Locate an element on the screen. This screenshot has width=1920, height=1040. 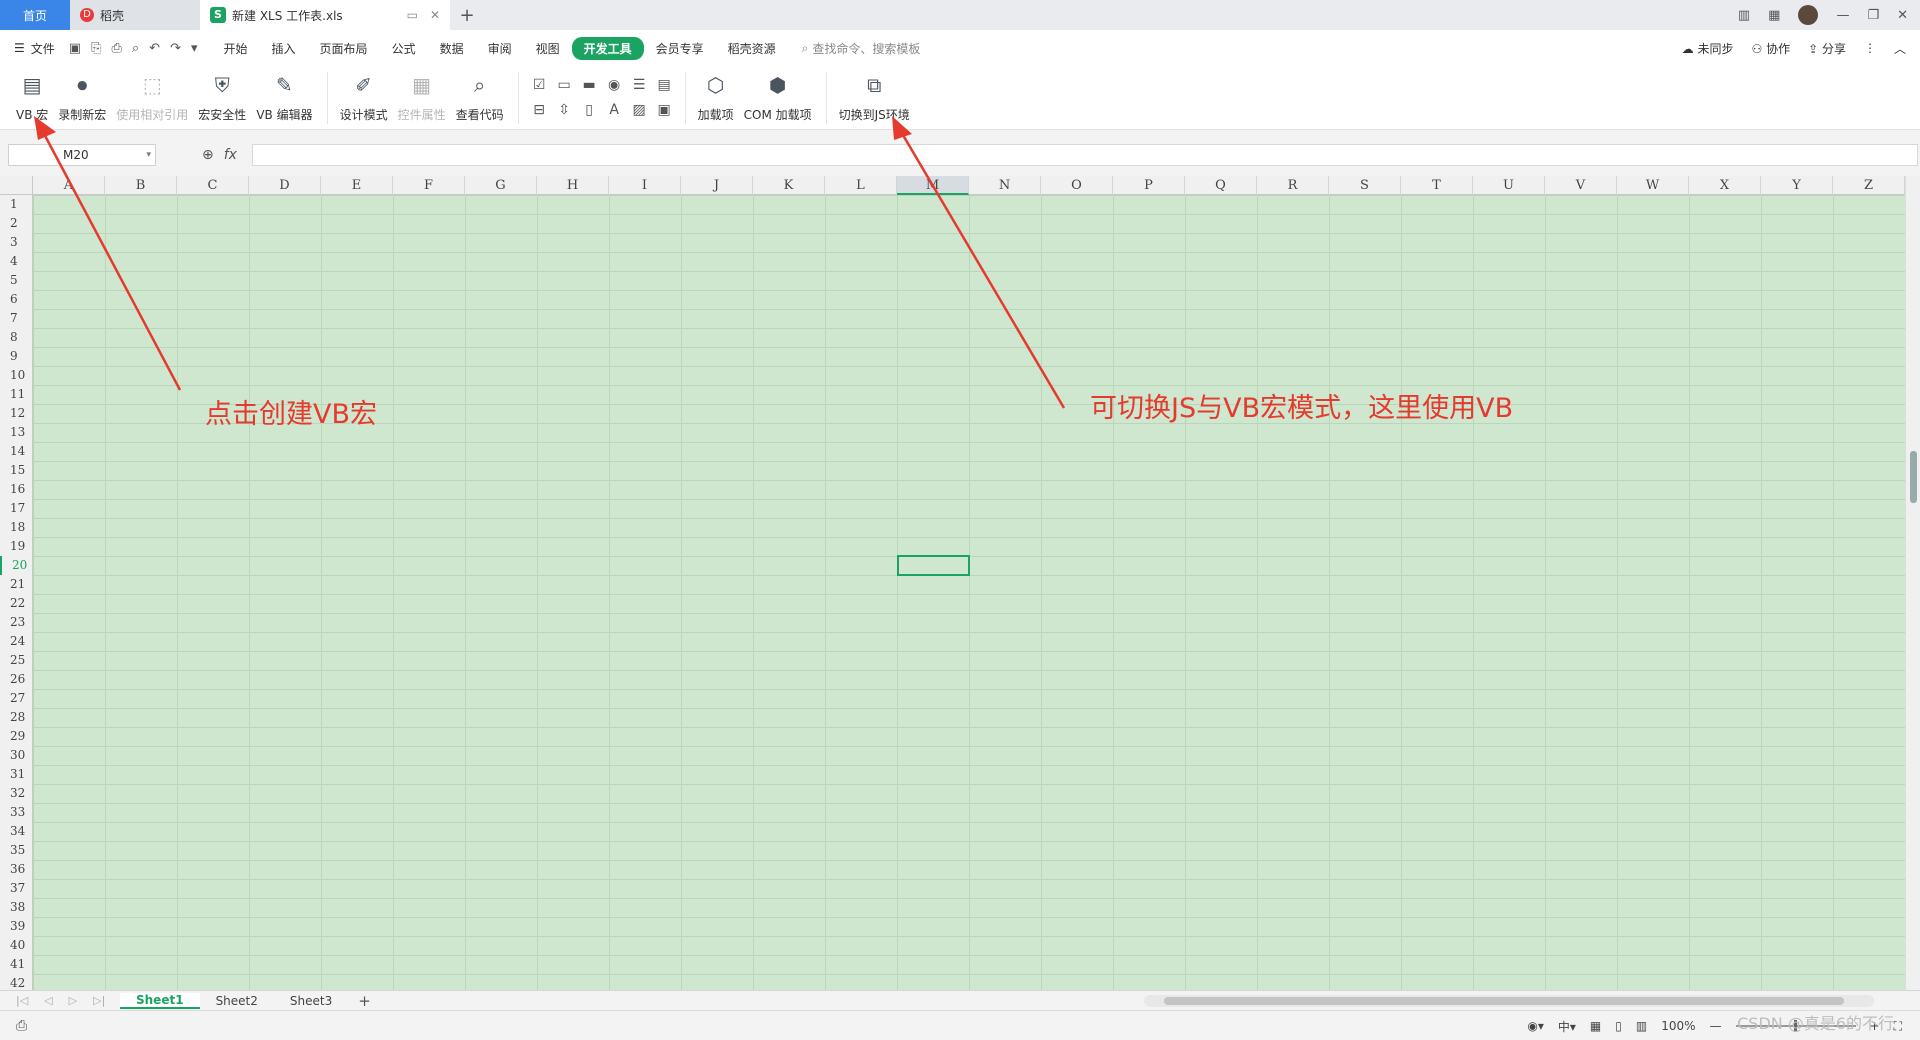
checkbox-control-icon: ☑ is located at coordinates (539, 84).